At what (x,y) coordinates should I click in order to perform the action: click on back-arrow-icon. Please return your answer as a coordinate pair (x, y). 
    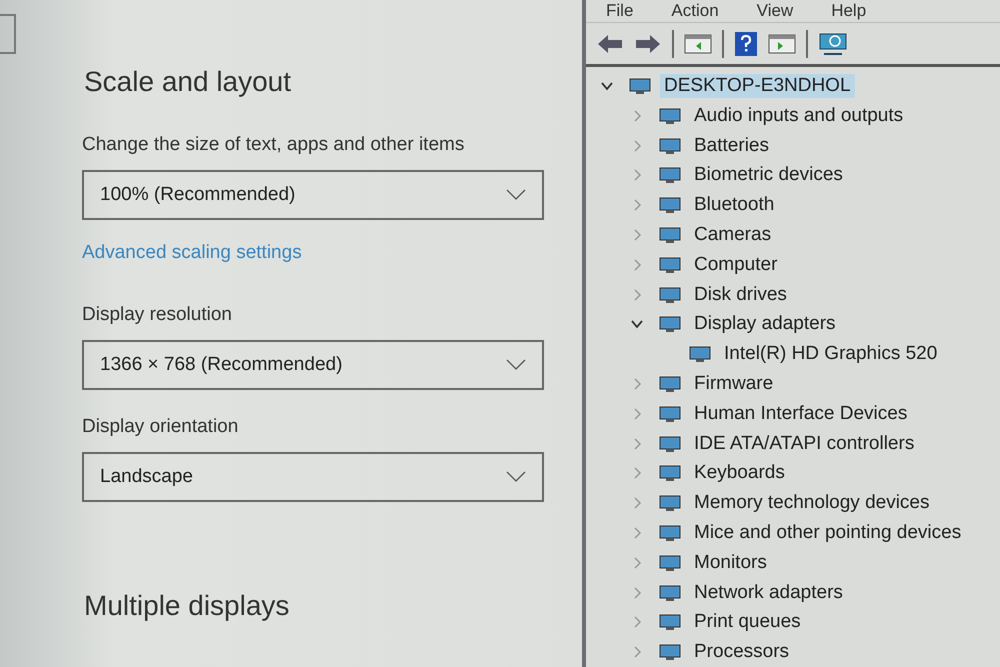
    Looking at the image, I should click on (610, 43).